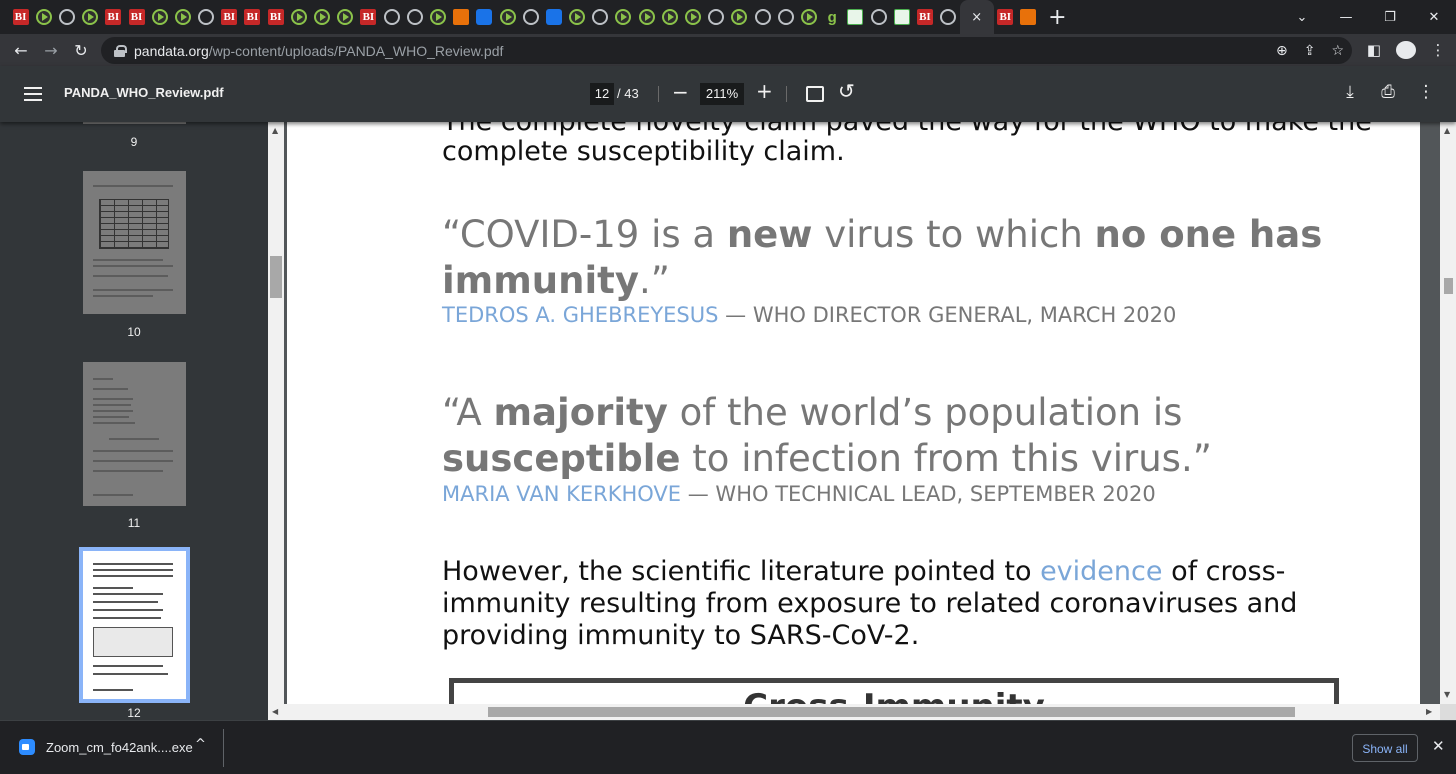 This screenshot has height=774, width=1456. I want to click on bookmark-star-icon: ☆, so click(1337, 51).